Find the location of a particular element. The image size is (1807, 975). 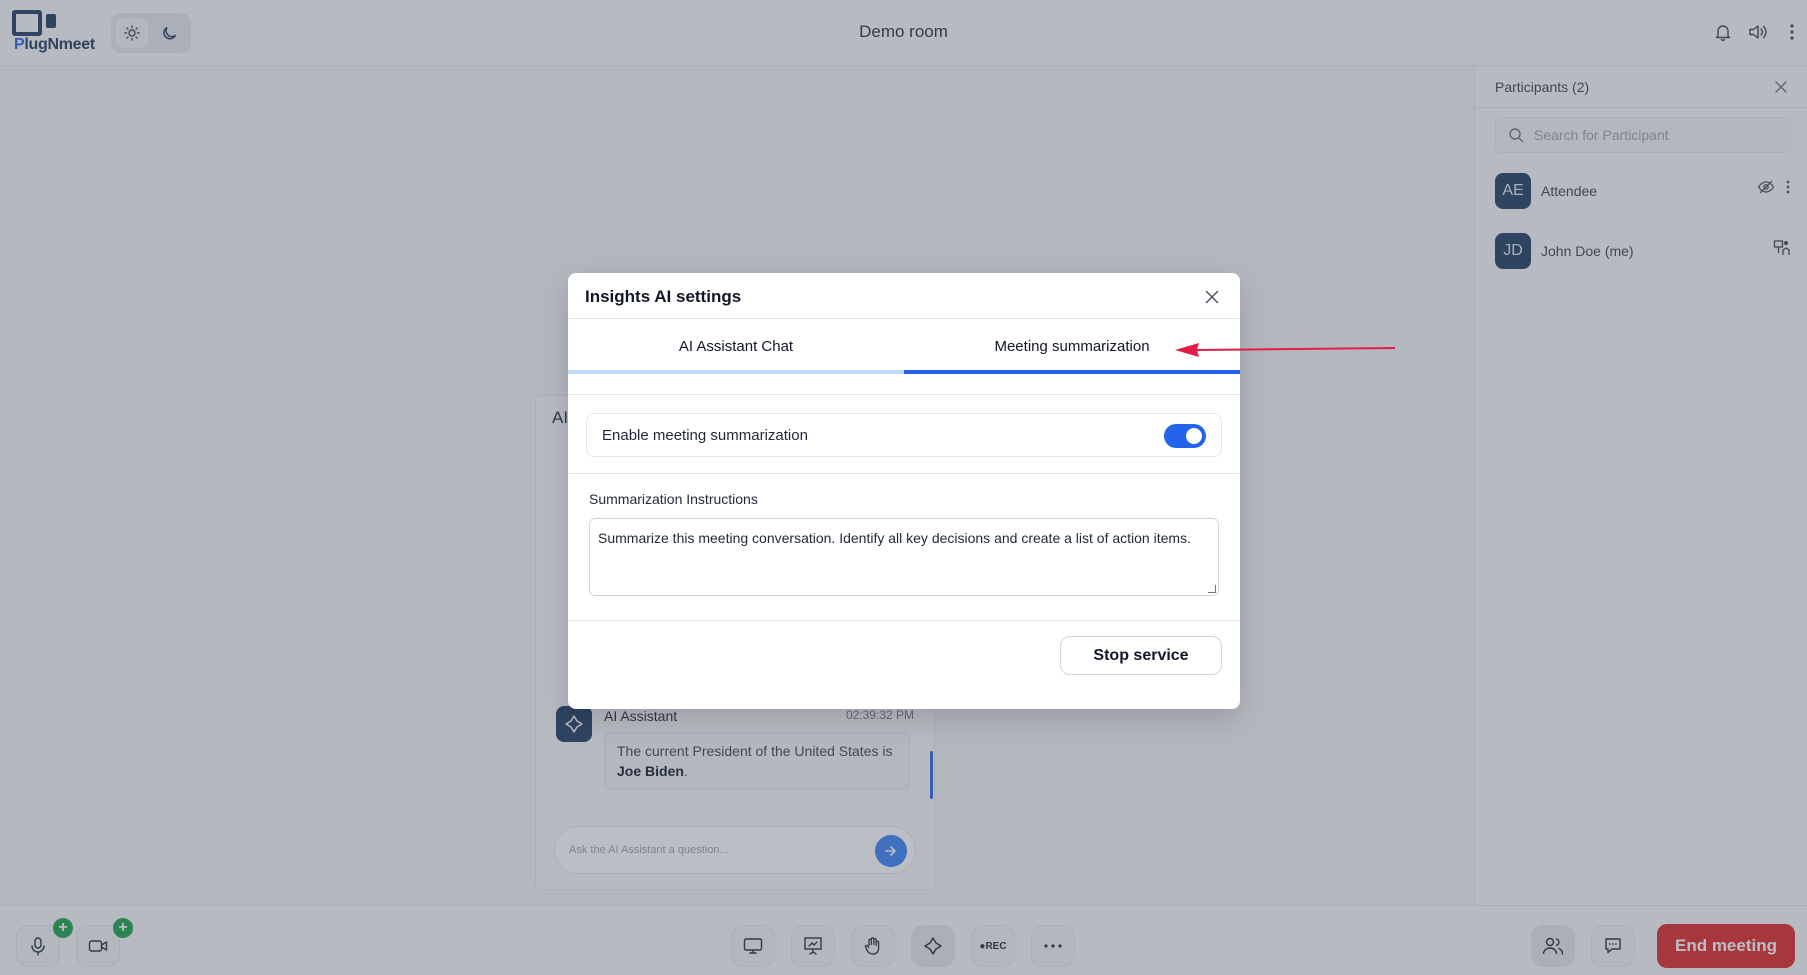

tab-indicator-inactive is located at coordinates (736, 372).